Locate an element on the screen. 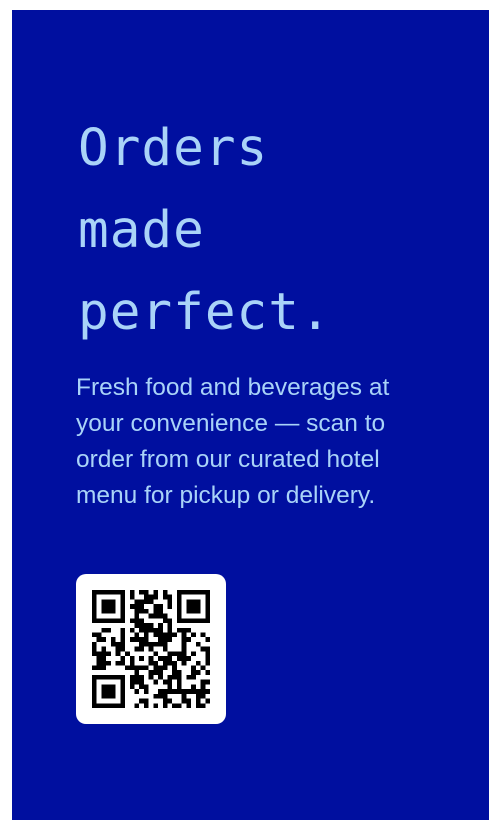  description-line: menu for pickup or delivery. is located at coordinates (226, 495).